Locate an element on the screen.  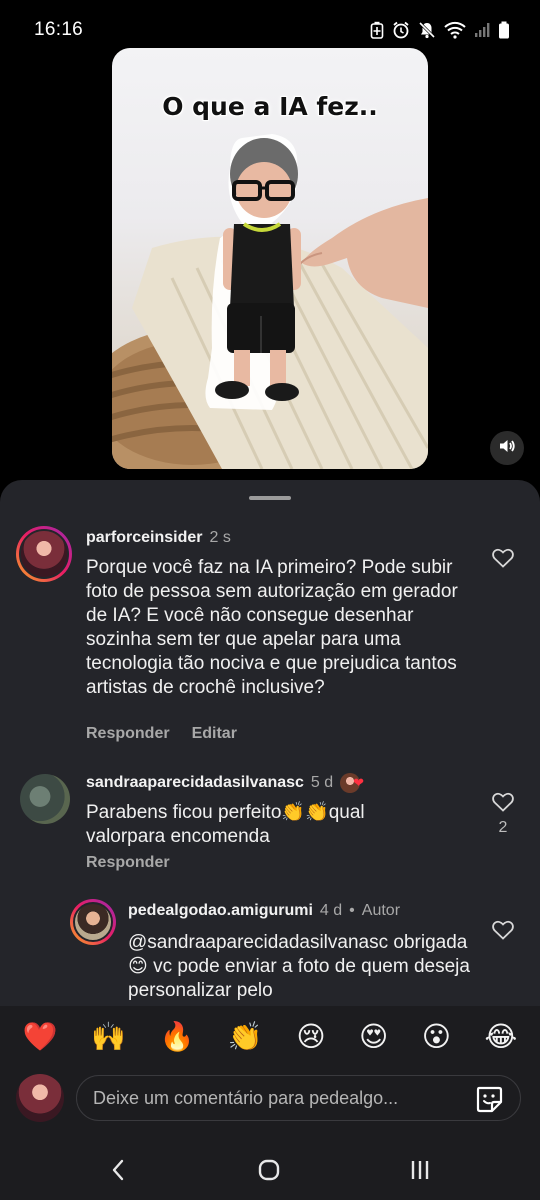
comment-username: pedealgodao.amigurumi is located at coordinates (220, 911).